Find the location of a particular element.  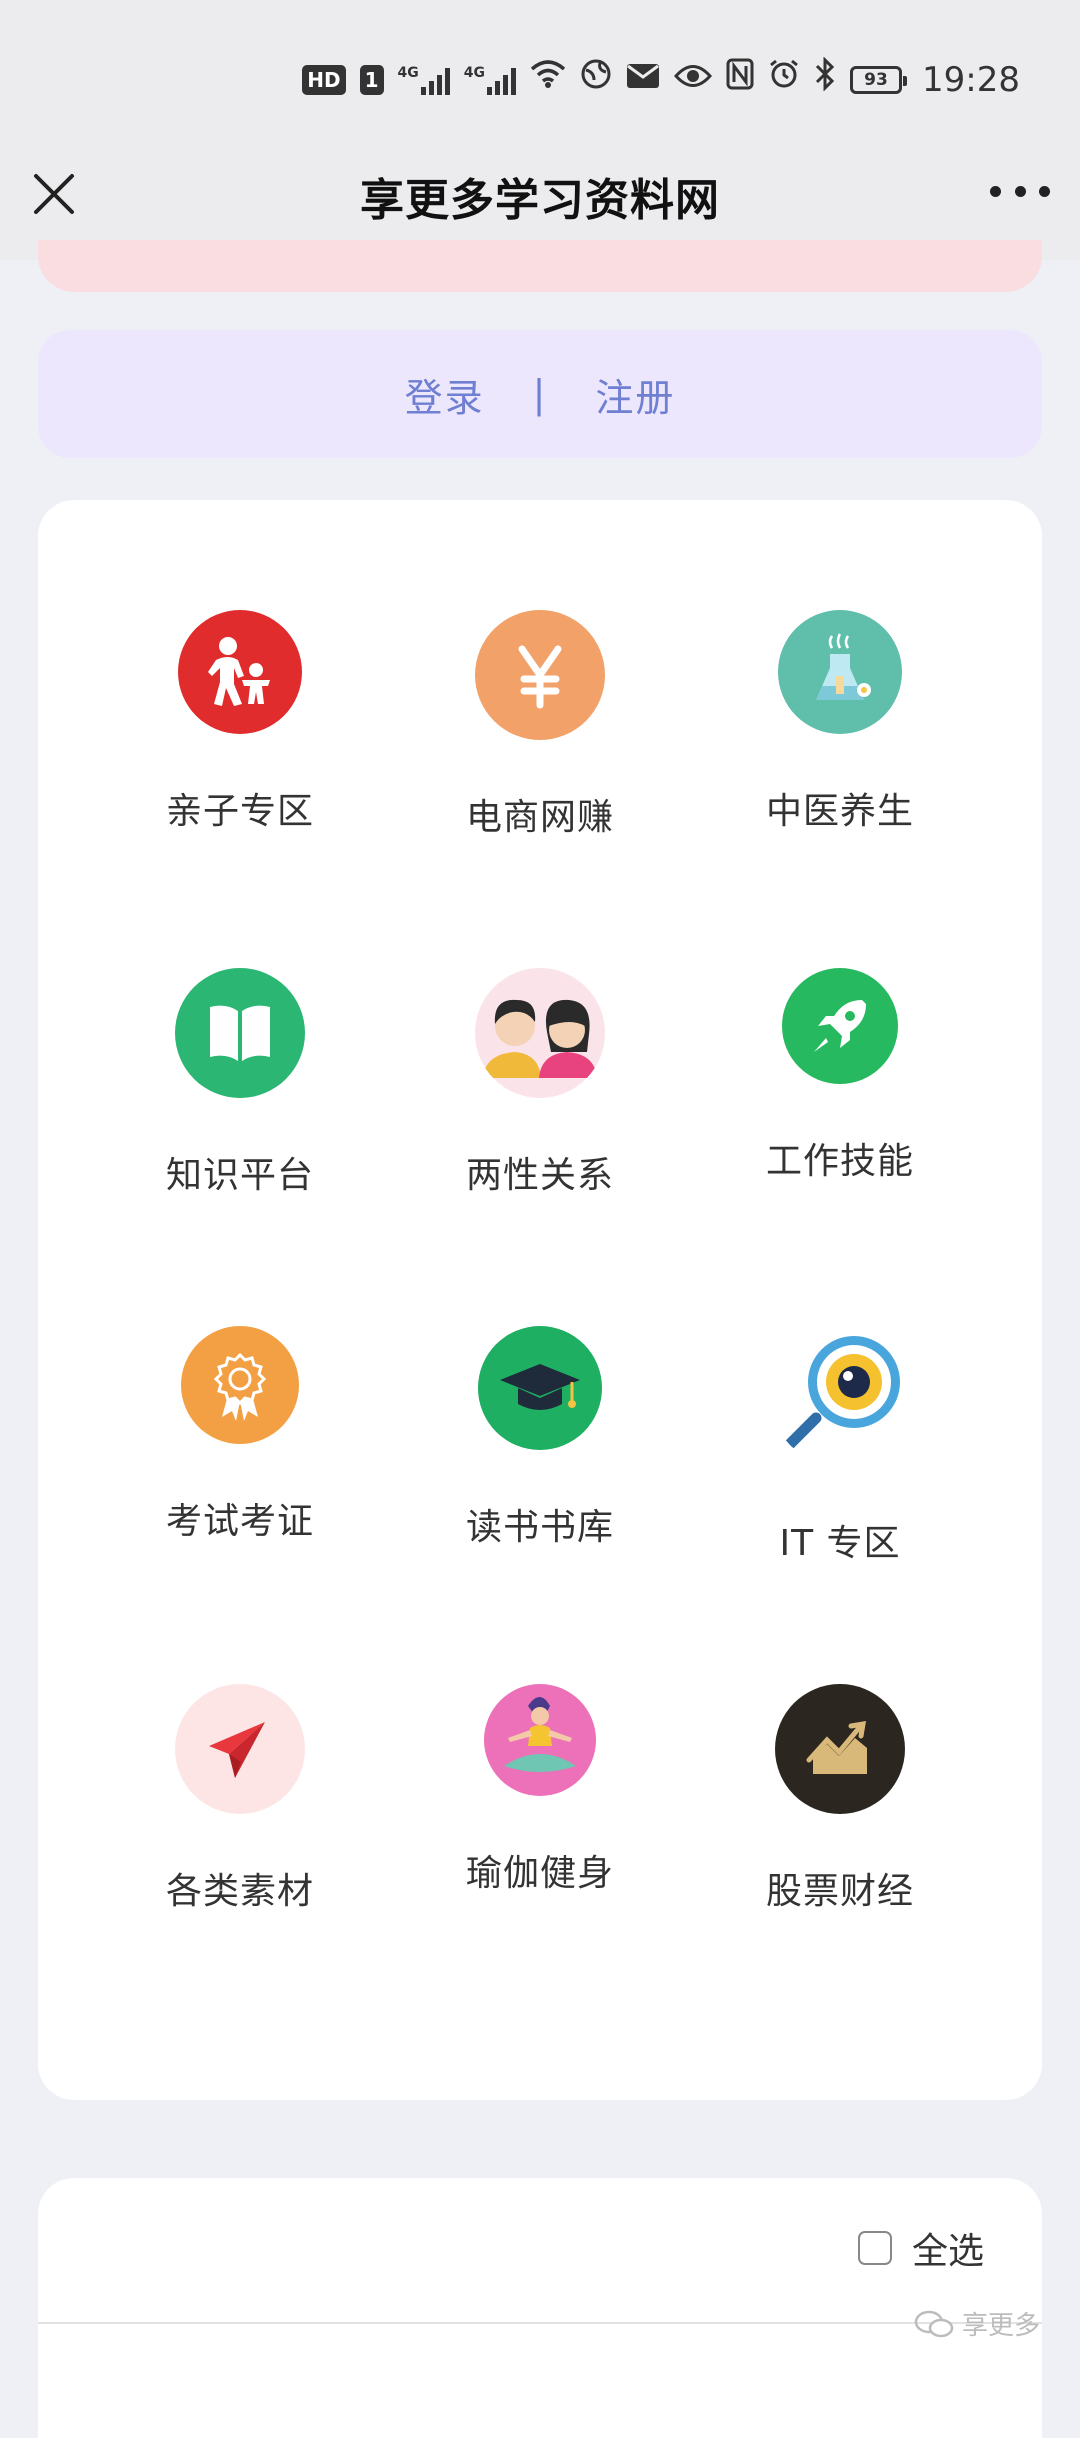

status-bar: HD 1 4G 4G 93 19:28 is located at coordinates (540, 75).